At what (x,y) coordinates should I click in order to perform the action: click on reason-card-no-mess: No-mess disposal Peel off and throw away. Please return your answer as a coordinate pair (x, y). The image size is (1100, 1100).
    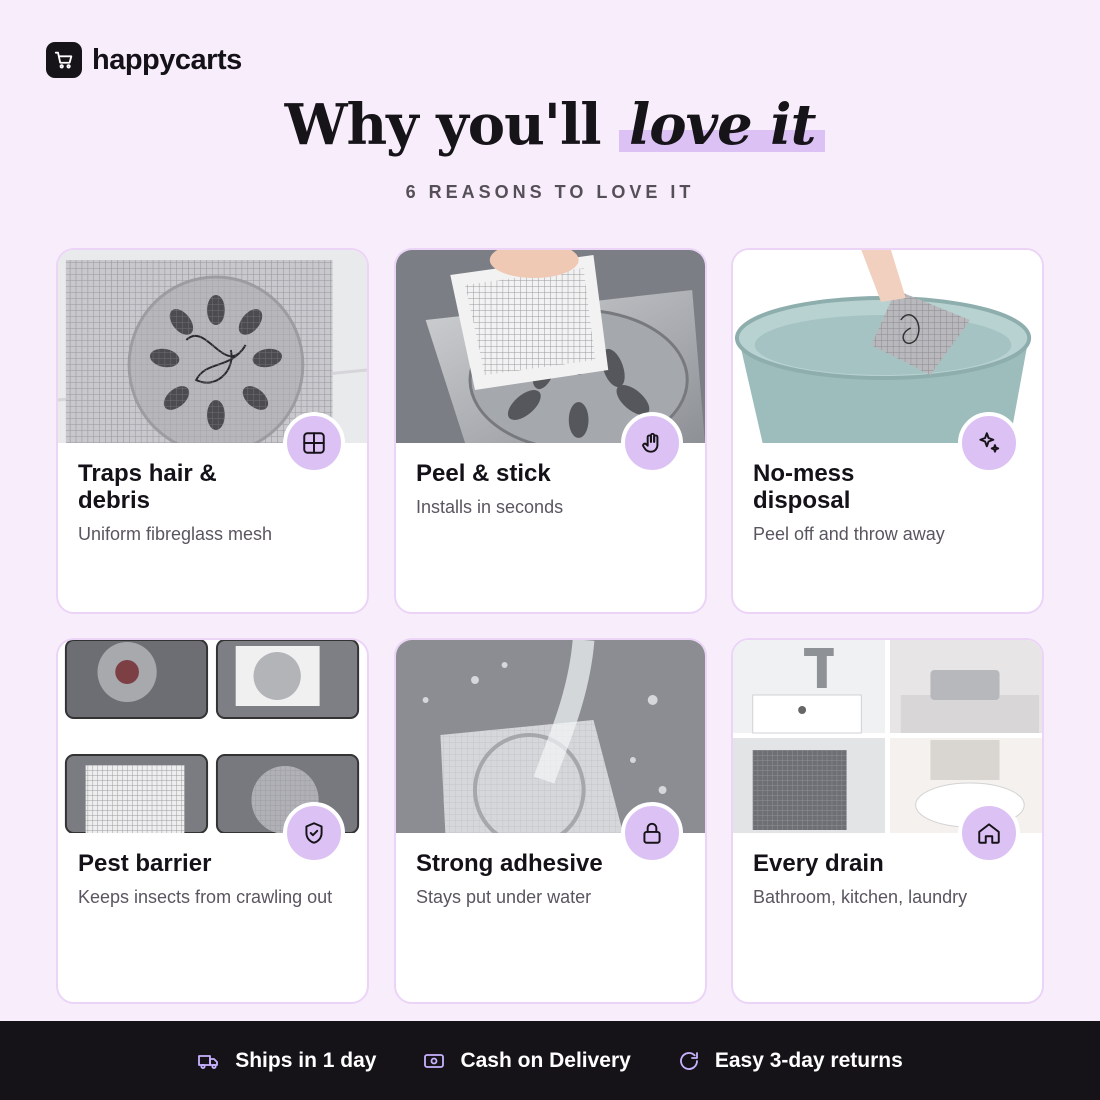
    Looking at the image, I should click on (887, 431).